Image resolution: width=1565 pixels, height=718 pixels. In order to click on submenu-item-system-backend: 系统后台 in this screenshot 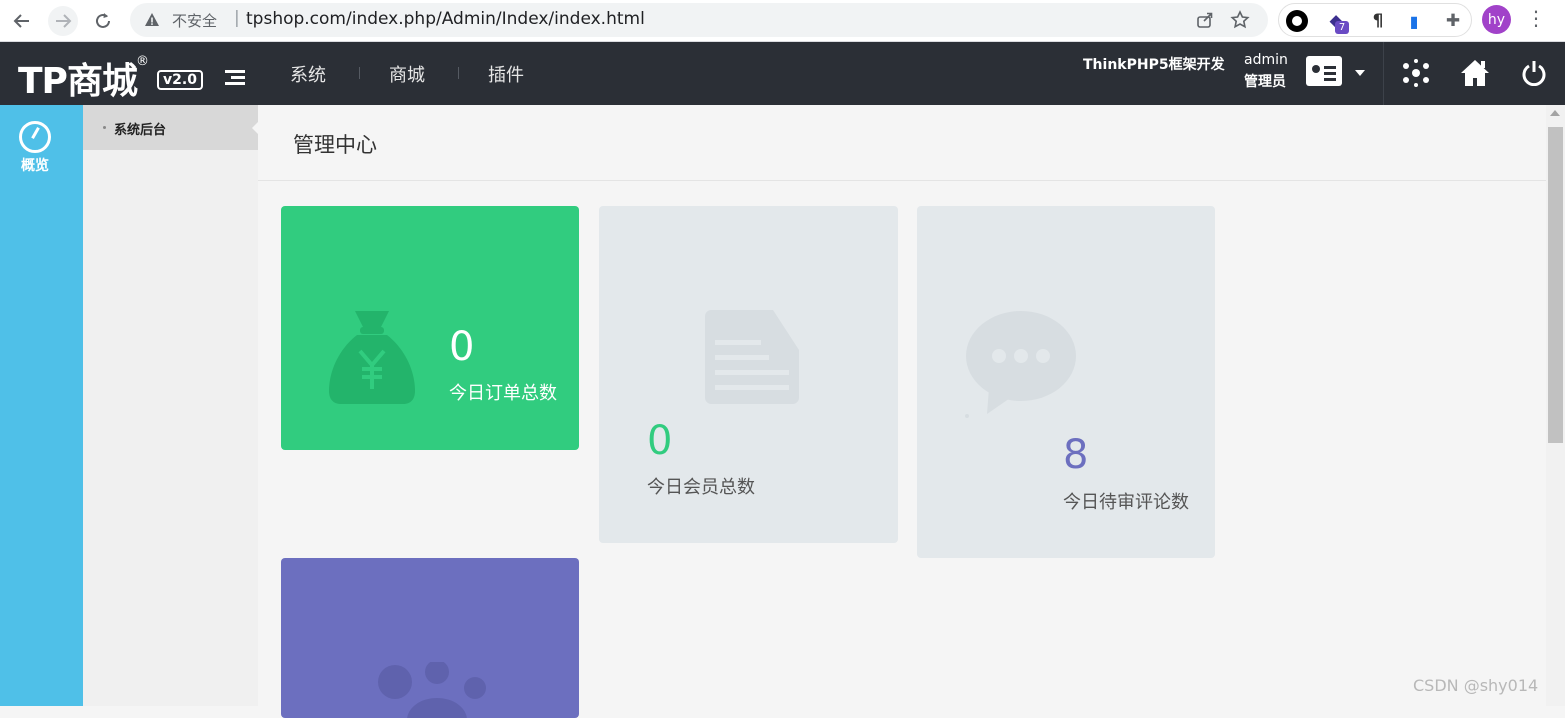, I will do `click(171, 127)`.